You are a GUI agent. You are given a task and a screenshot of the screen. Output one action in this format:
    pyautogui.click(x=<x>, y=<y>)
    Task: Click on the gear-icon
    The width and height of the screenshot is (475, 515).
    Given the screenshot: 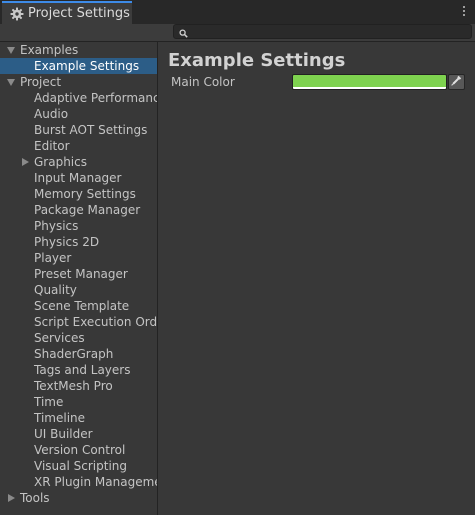 What is the action you would take?
    pyautogui.click(x=17, y=14)
    